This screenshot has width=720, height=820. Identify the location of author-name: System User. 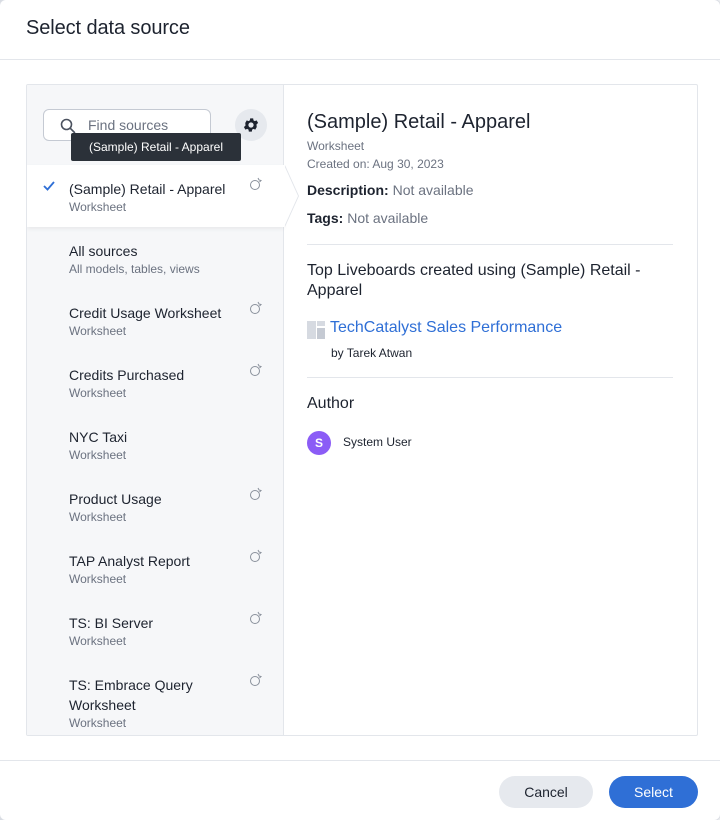
(377, 442).